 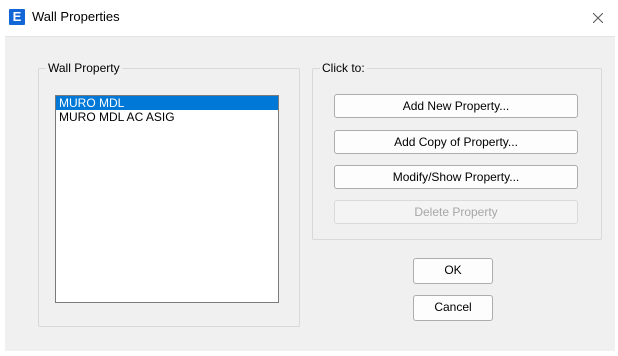 What do you see at coordinates (167, 103) in the screenshot?
I see `list-item: MURO MDL` at bounding box center [167, 103].